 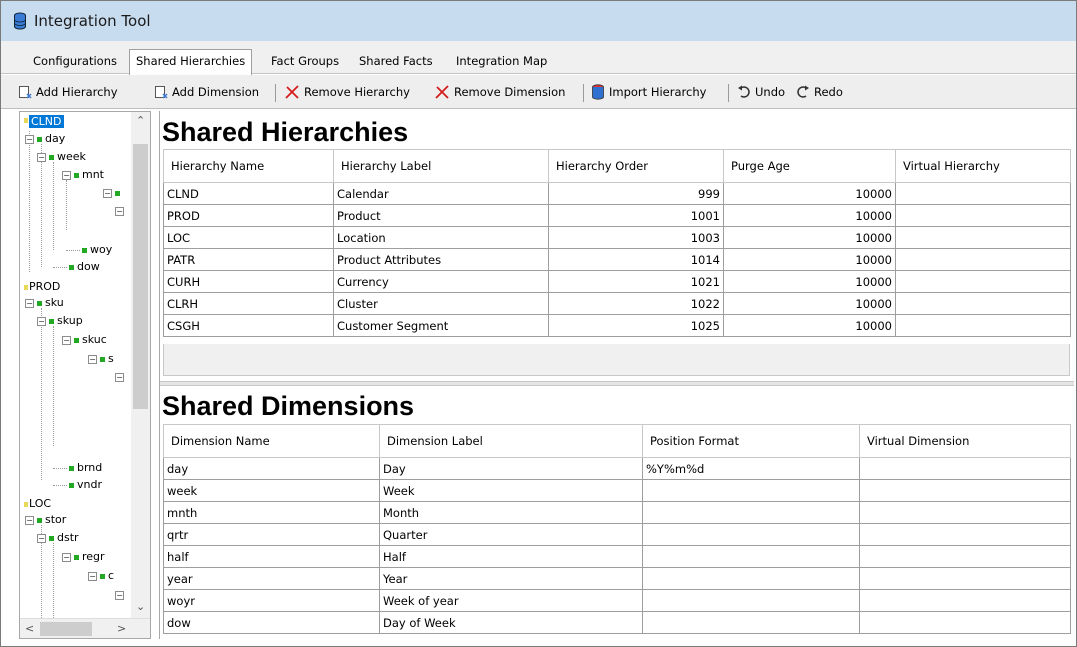 What do you see at coordinates (441, 303) in the screenshot?
I see `table-cell: Cluster` at bounding box center [441, 303].